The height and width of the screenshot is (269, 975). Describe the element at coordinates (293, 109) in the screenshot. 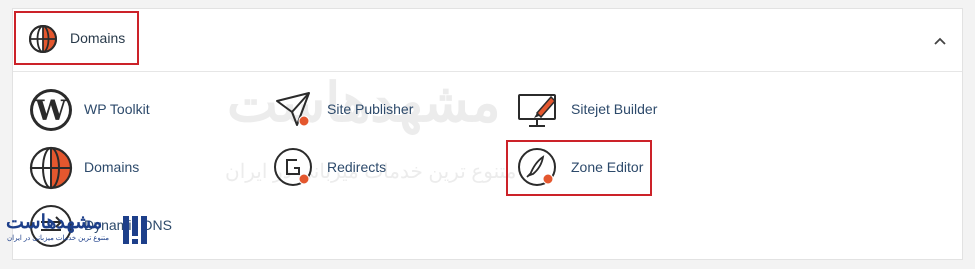

I see `paper-plane-icon` at that location.